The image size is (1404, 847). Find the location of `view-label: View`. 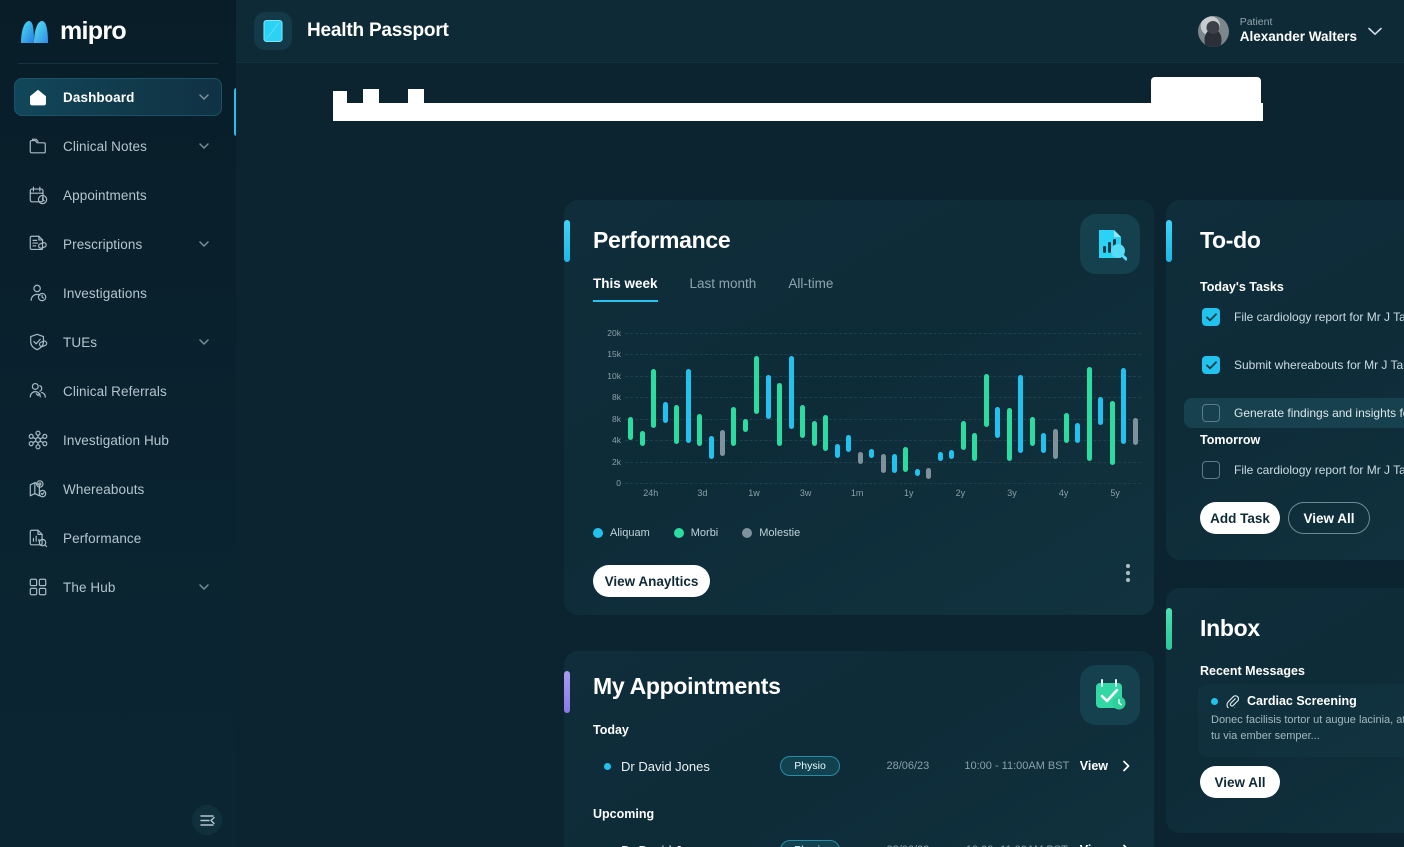

view-label: View is located at coordinates (1093, 766).